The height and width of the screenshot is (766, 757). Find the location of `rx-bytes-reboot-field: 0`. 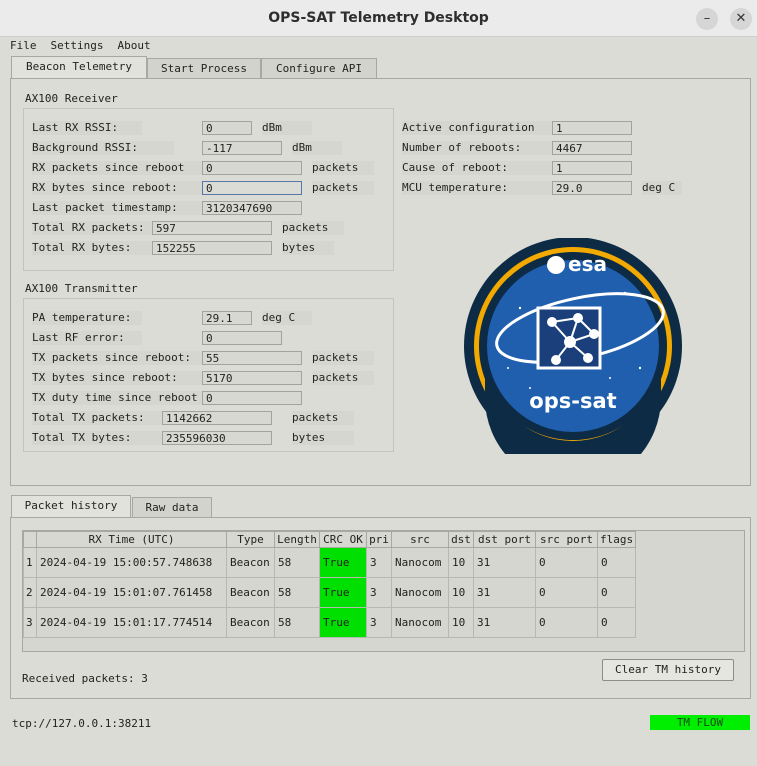

rx-bytes-reboot-field: 0 is located at coordinates (252, 188).